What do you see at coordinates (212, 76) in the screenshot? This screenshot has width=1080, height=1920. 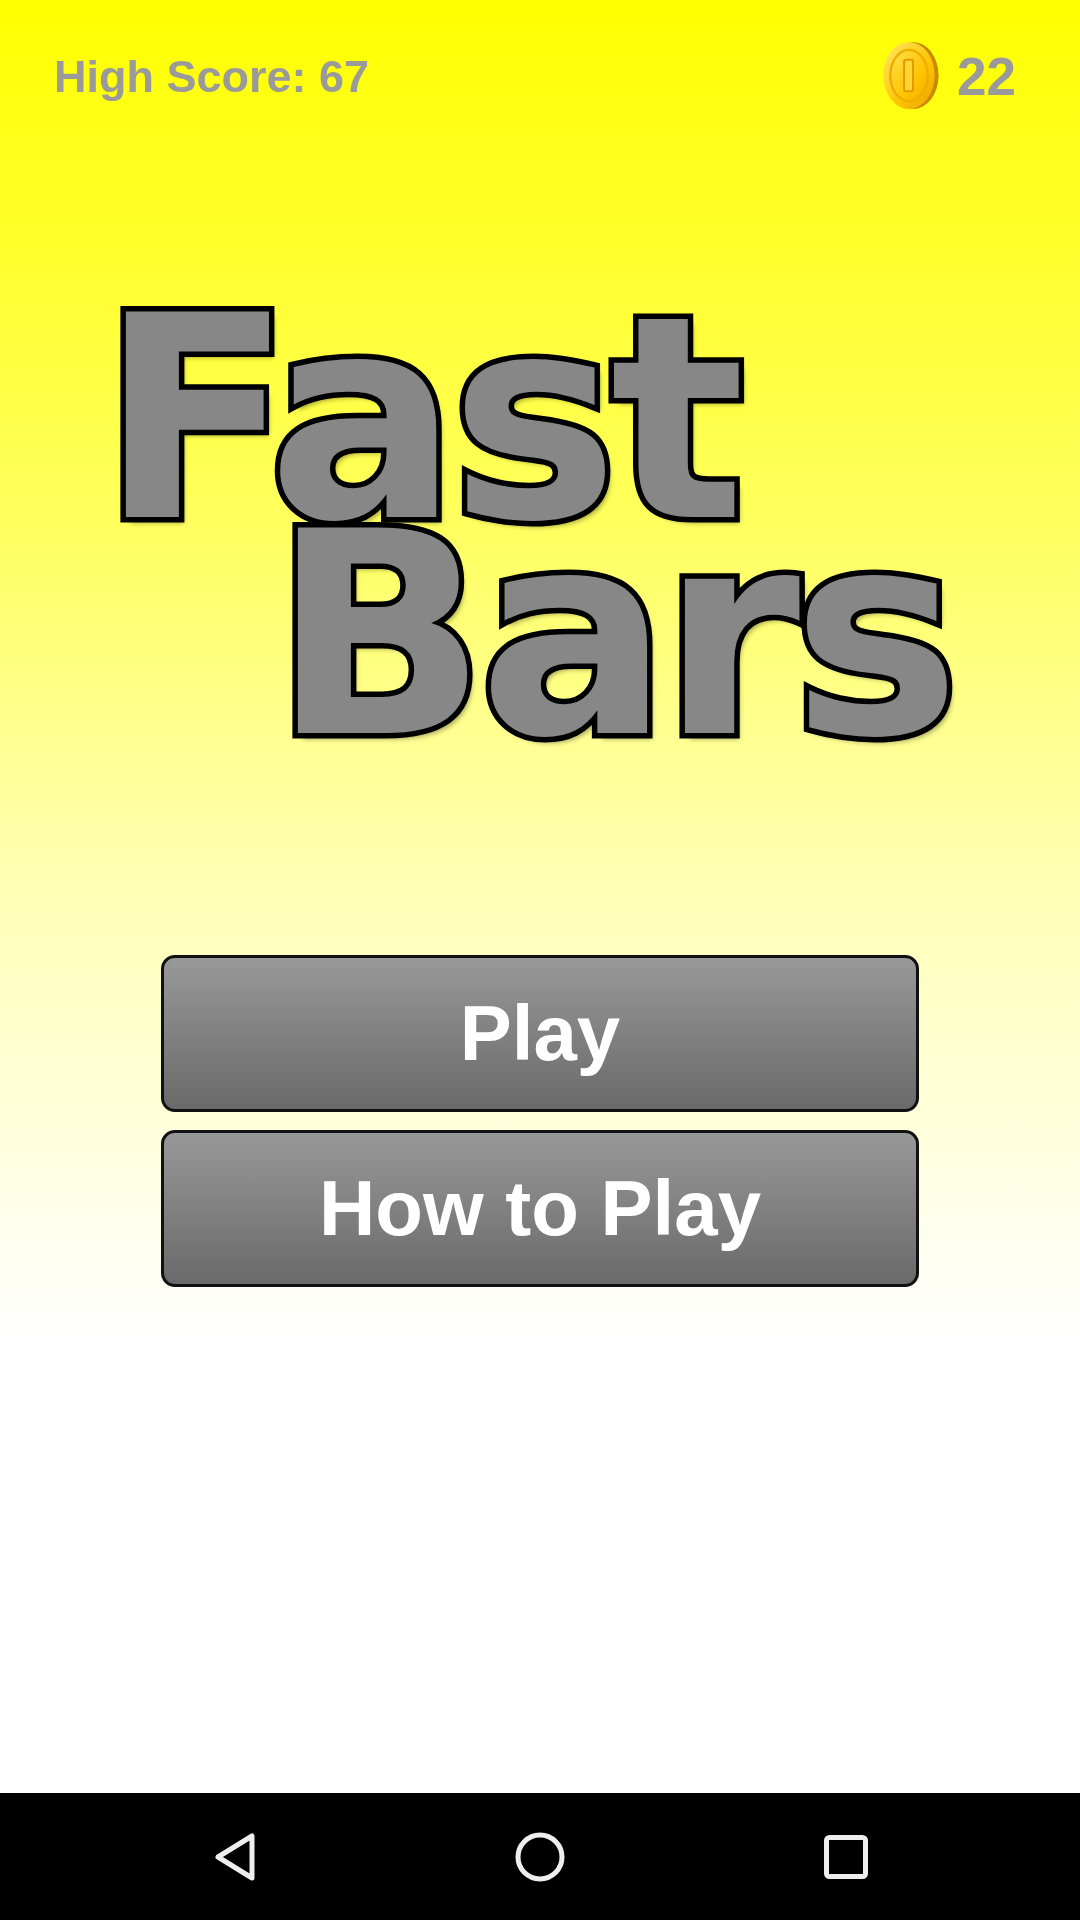 I see `high-score-text: High Score: 67` at bounding box center [212, 76].